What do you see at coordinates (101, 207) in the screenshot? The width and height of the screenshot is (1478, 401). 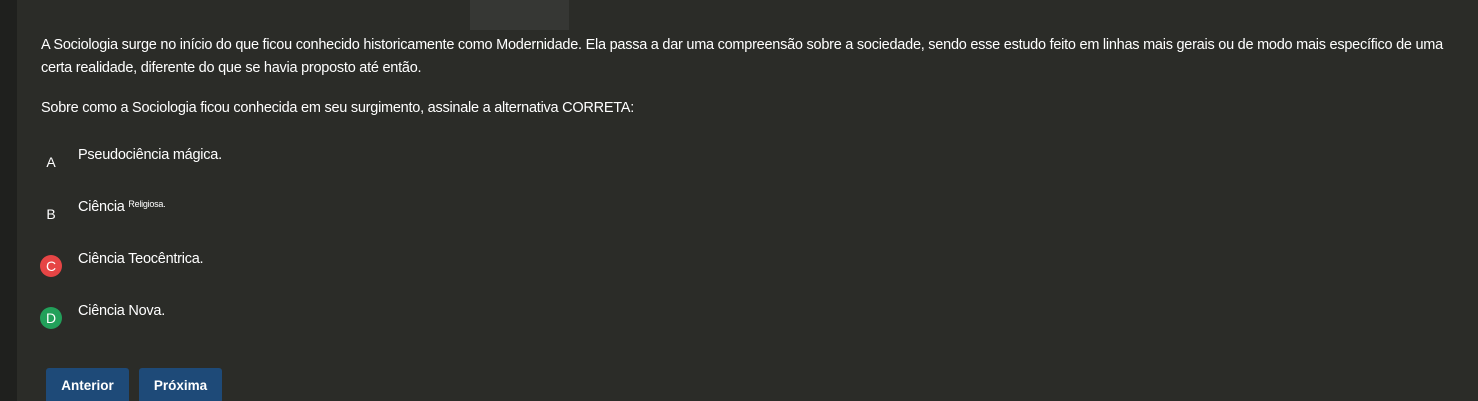 I see `option-b-text: Ciência` at bounding box center [101, 207].